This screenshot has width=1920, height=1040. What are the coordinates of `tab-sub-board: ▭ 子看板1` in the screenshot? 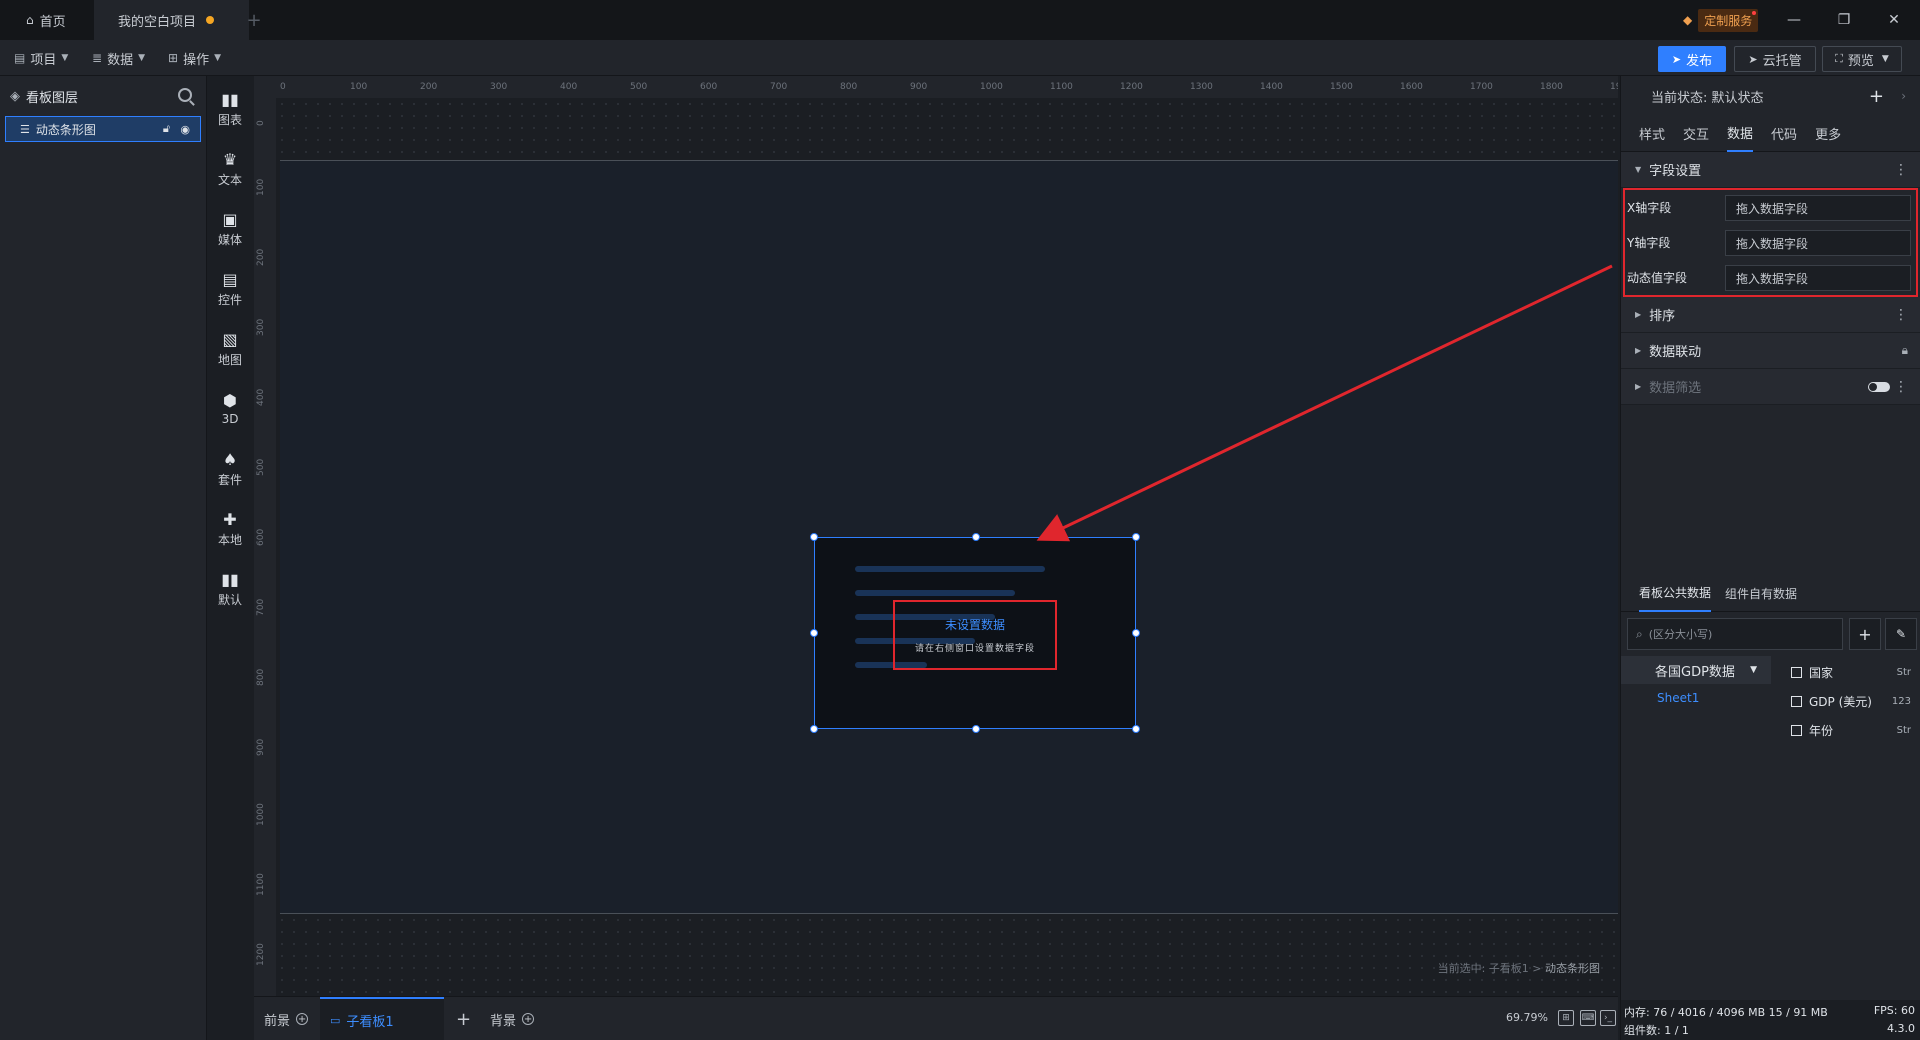 It's located at (382, 1018).